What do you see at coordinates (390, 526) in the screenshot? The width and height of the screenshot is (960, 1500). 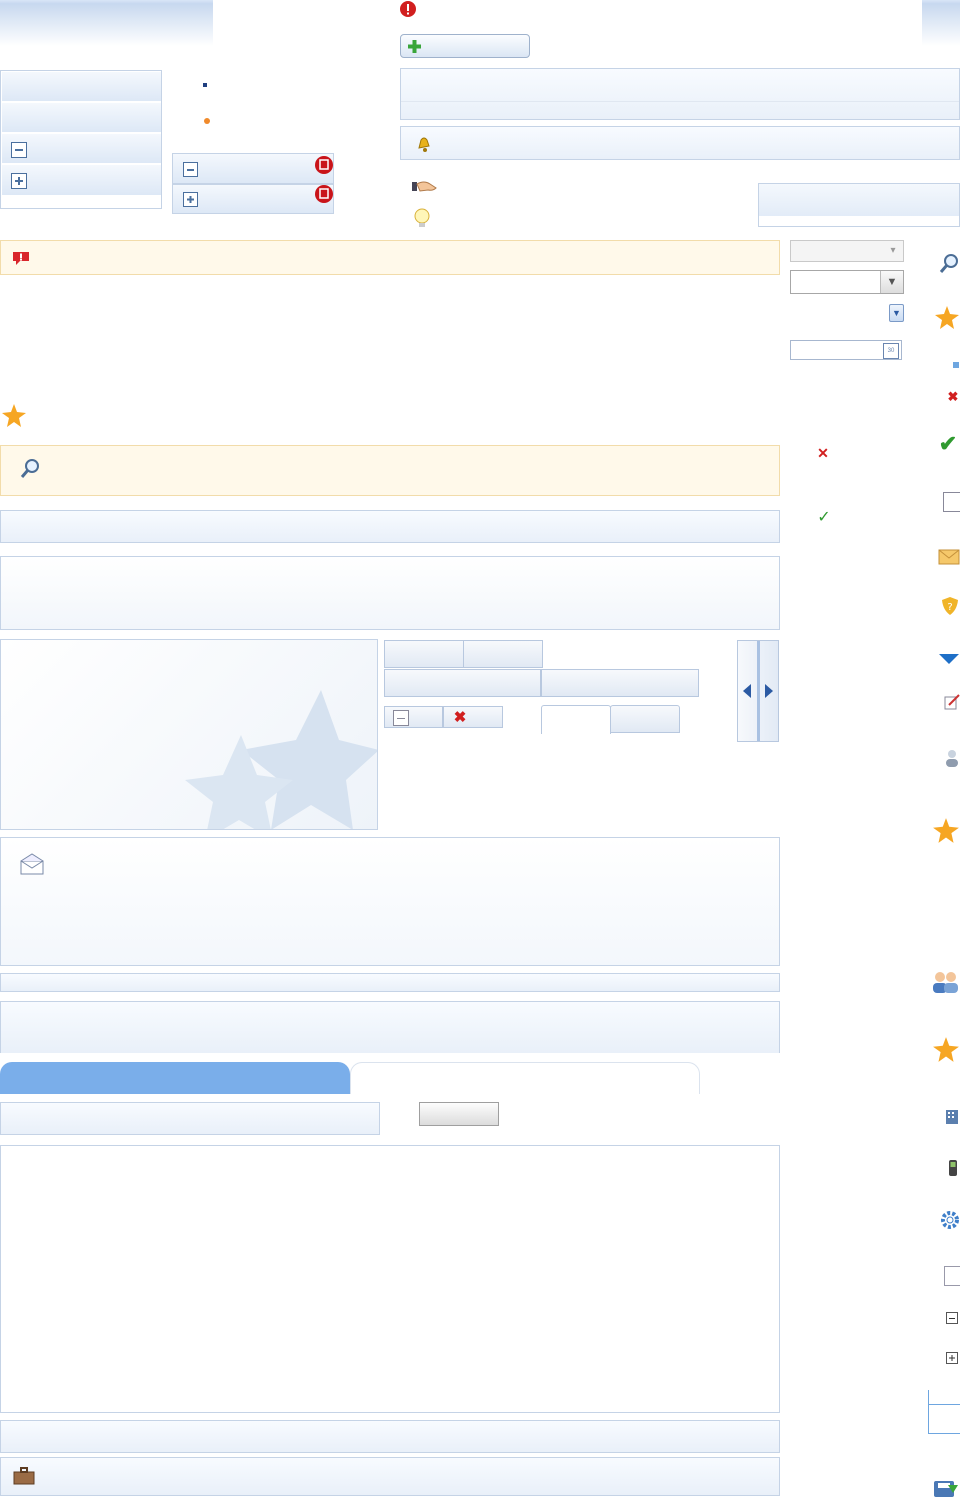 I see `section-header-bar` at bounding box center [390, 526].